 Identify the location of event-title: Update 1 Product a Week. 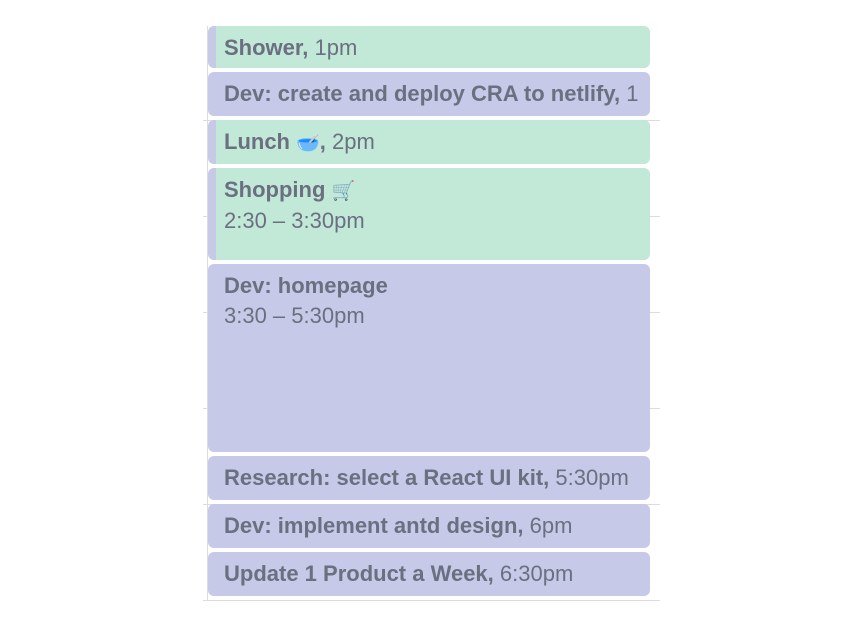
(356, 573).